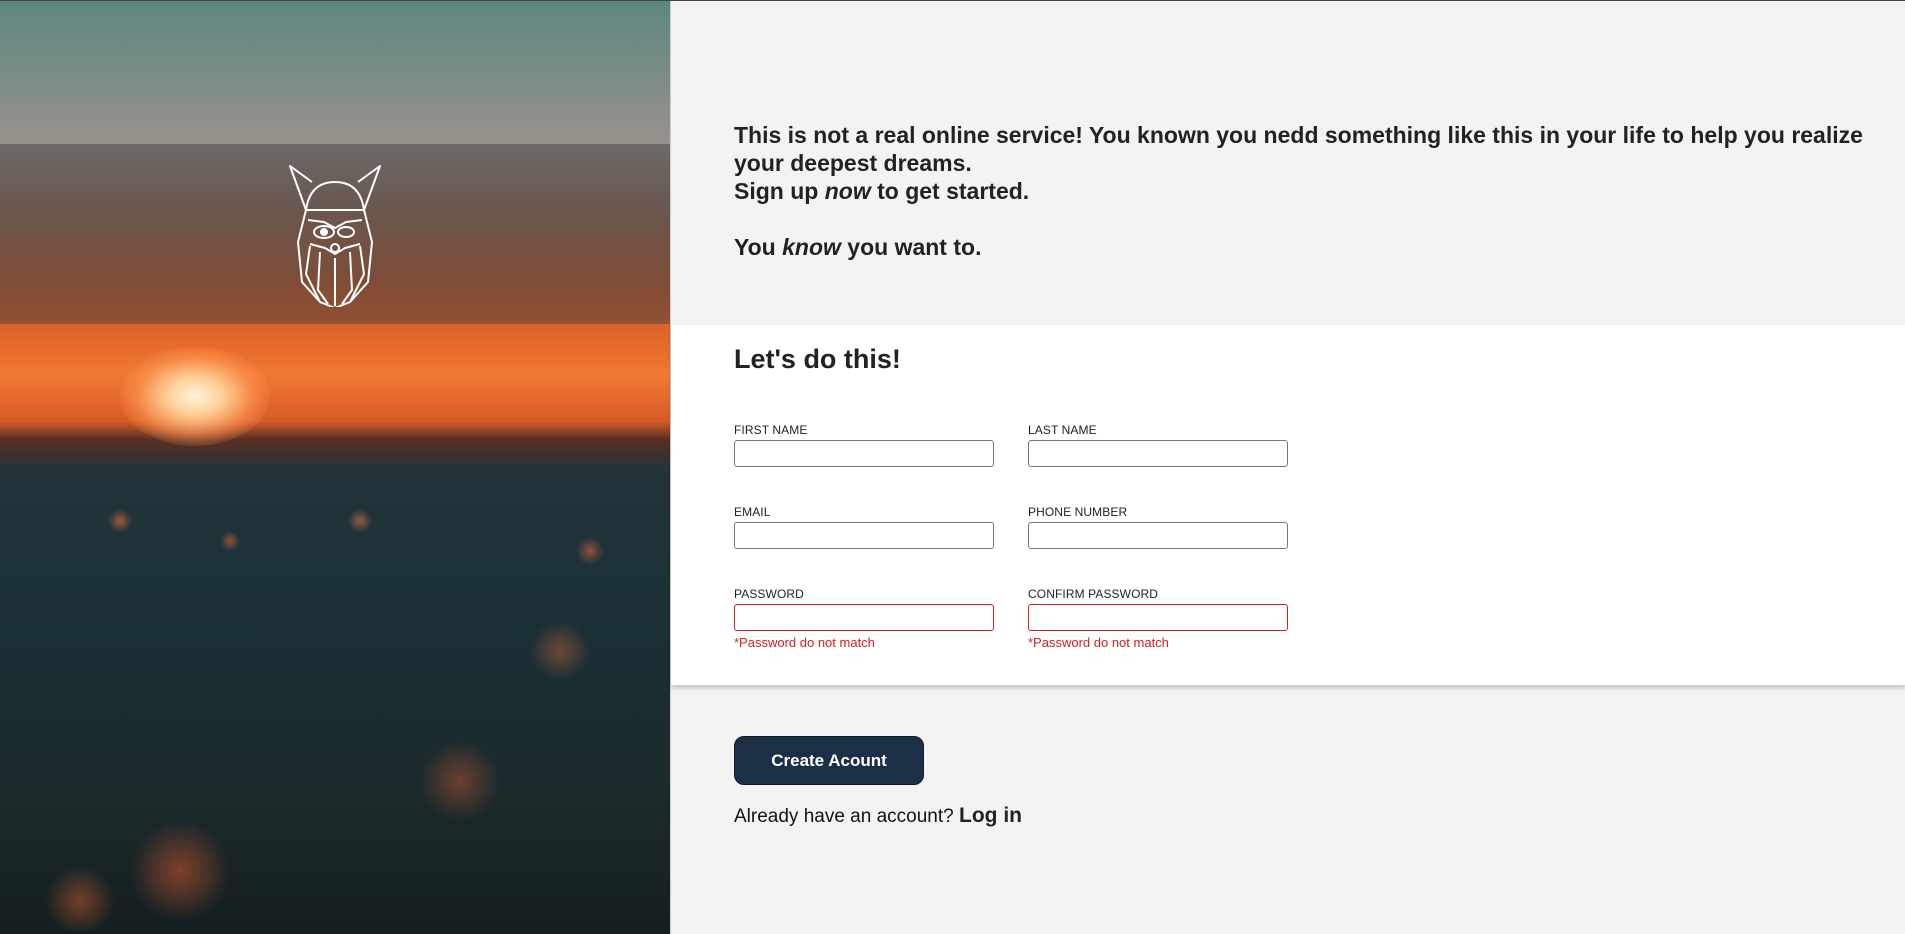 Image resolution: width=1905 pixels, height=934 pixels. I want to click on login-prompt: Already have an account? Log in, so click(878, 816).